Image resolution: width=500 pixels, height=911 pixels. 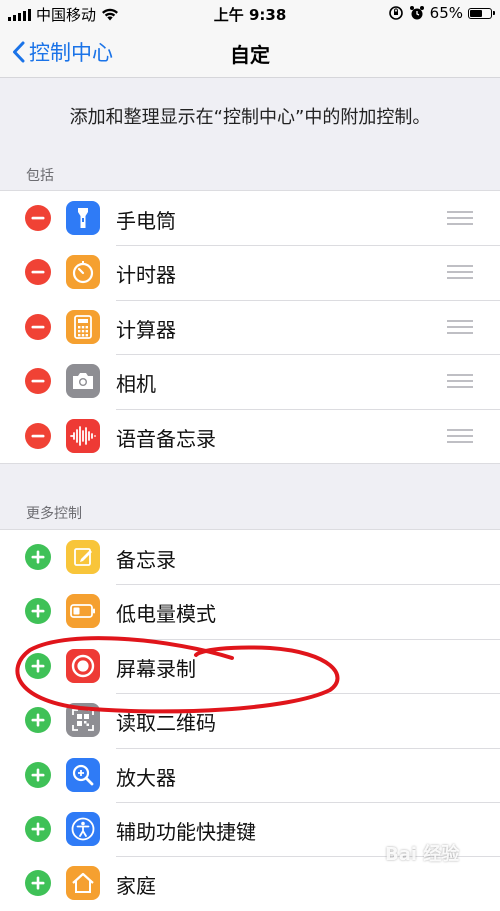 What do you see at coordinates (476, 13) in the screenshot?
I see `battery-fill` at bounding box center [476, 13].